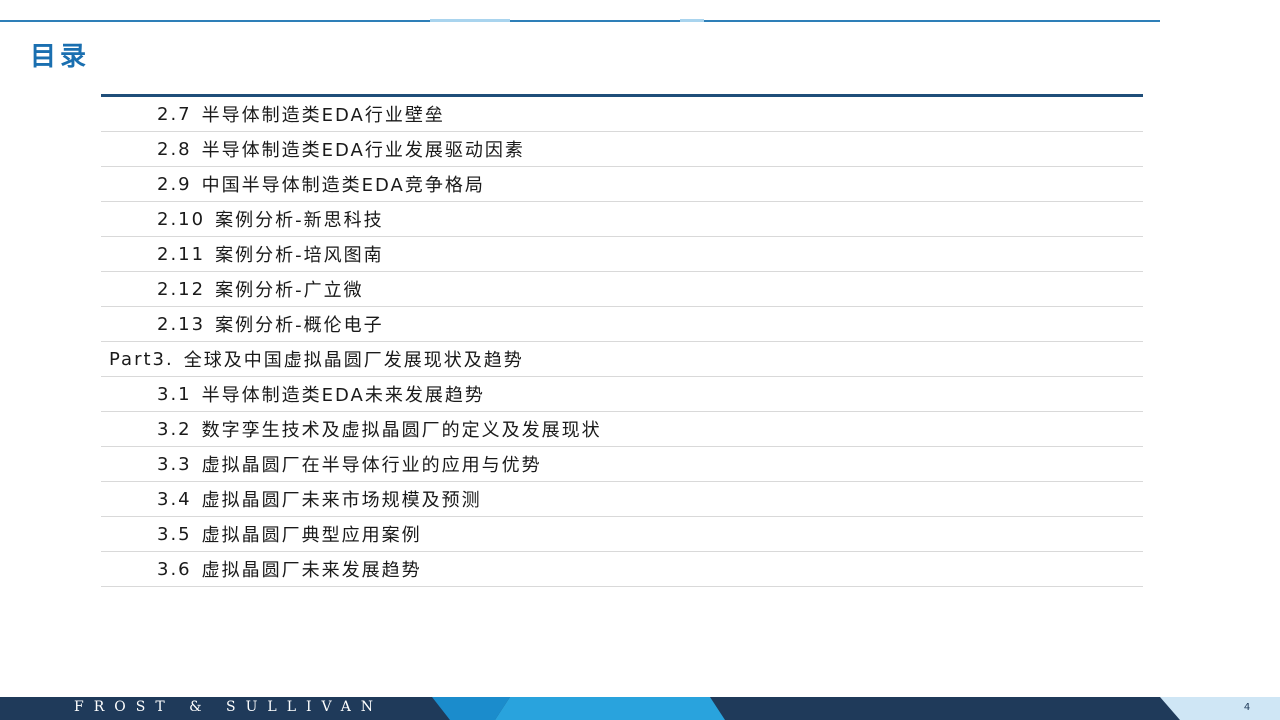  I want to click on toc-item-label: 中国半导体制造类EDA竞争格局, so click(343, 185).